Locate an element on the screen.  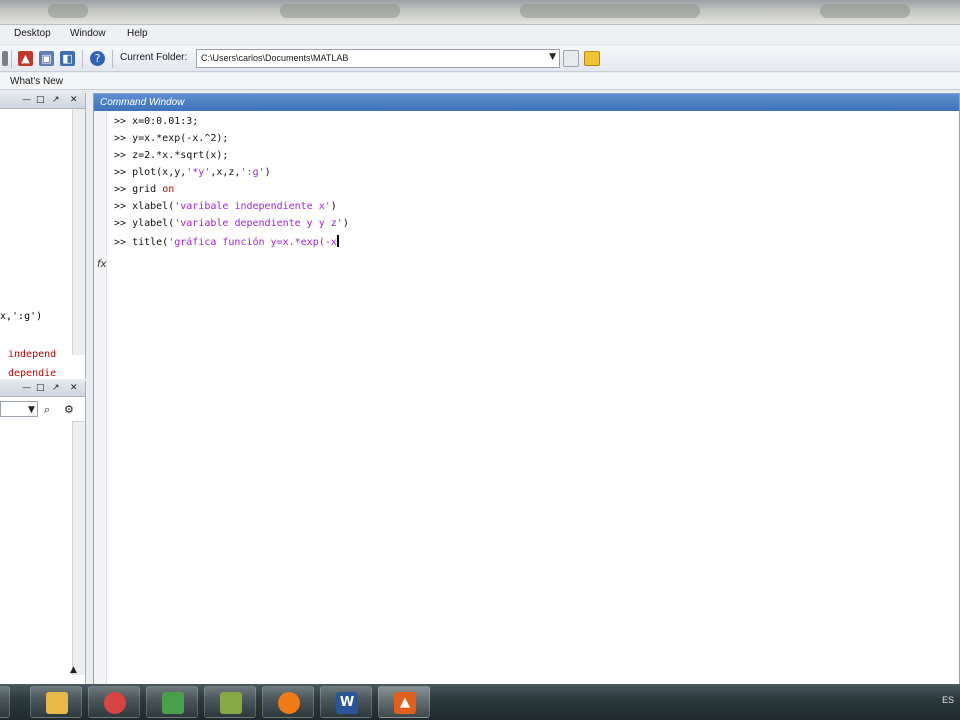
command-line: >> grid on is located at coordinates (231, 192).